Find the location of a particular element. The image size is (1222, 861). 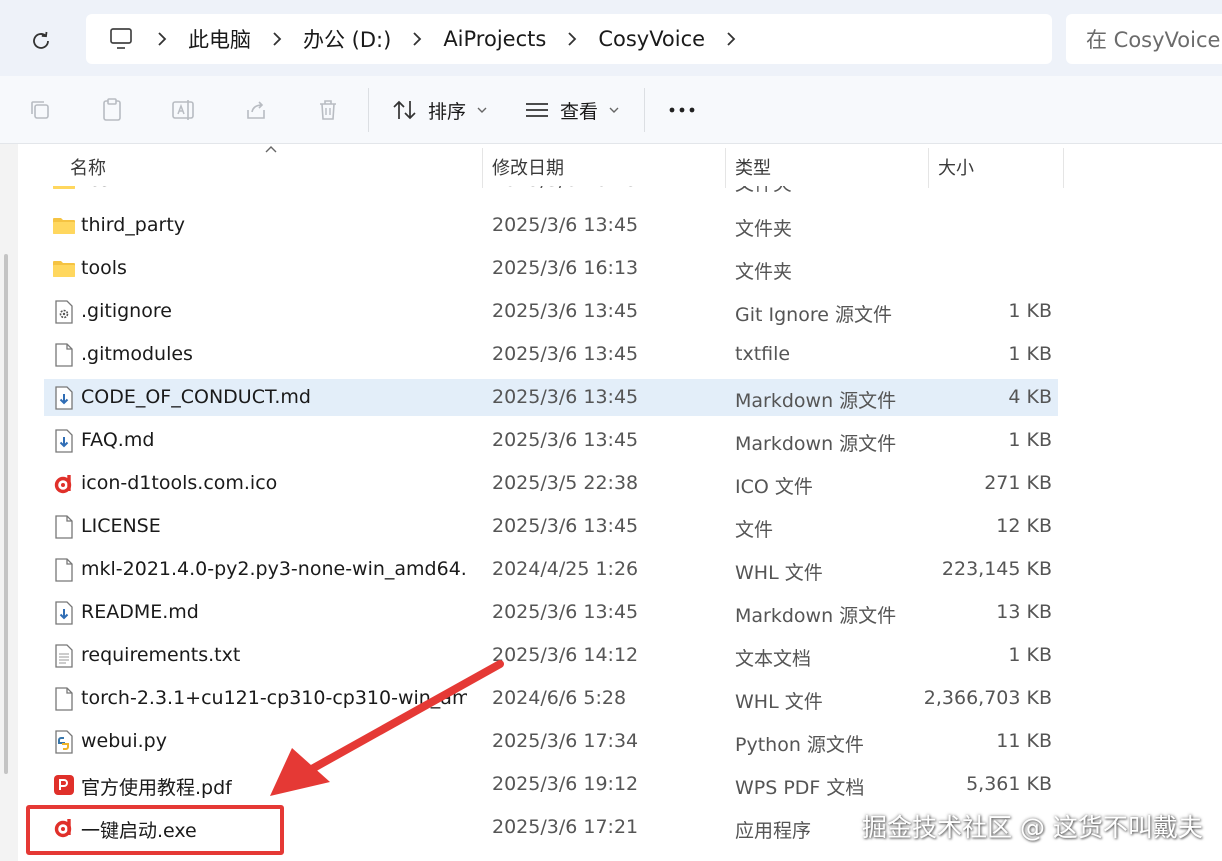

file-row: tools 2025/3/6 16:13 文件夹 is located at coordinates (551, 268).